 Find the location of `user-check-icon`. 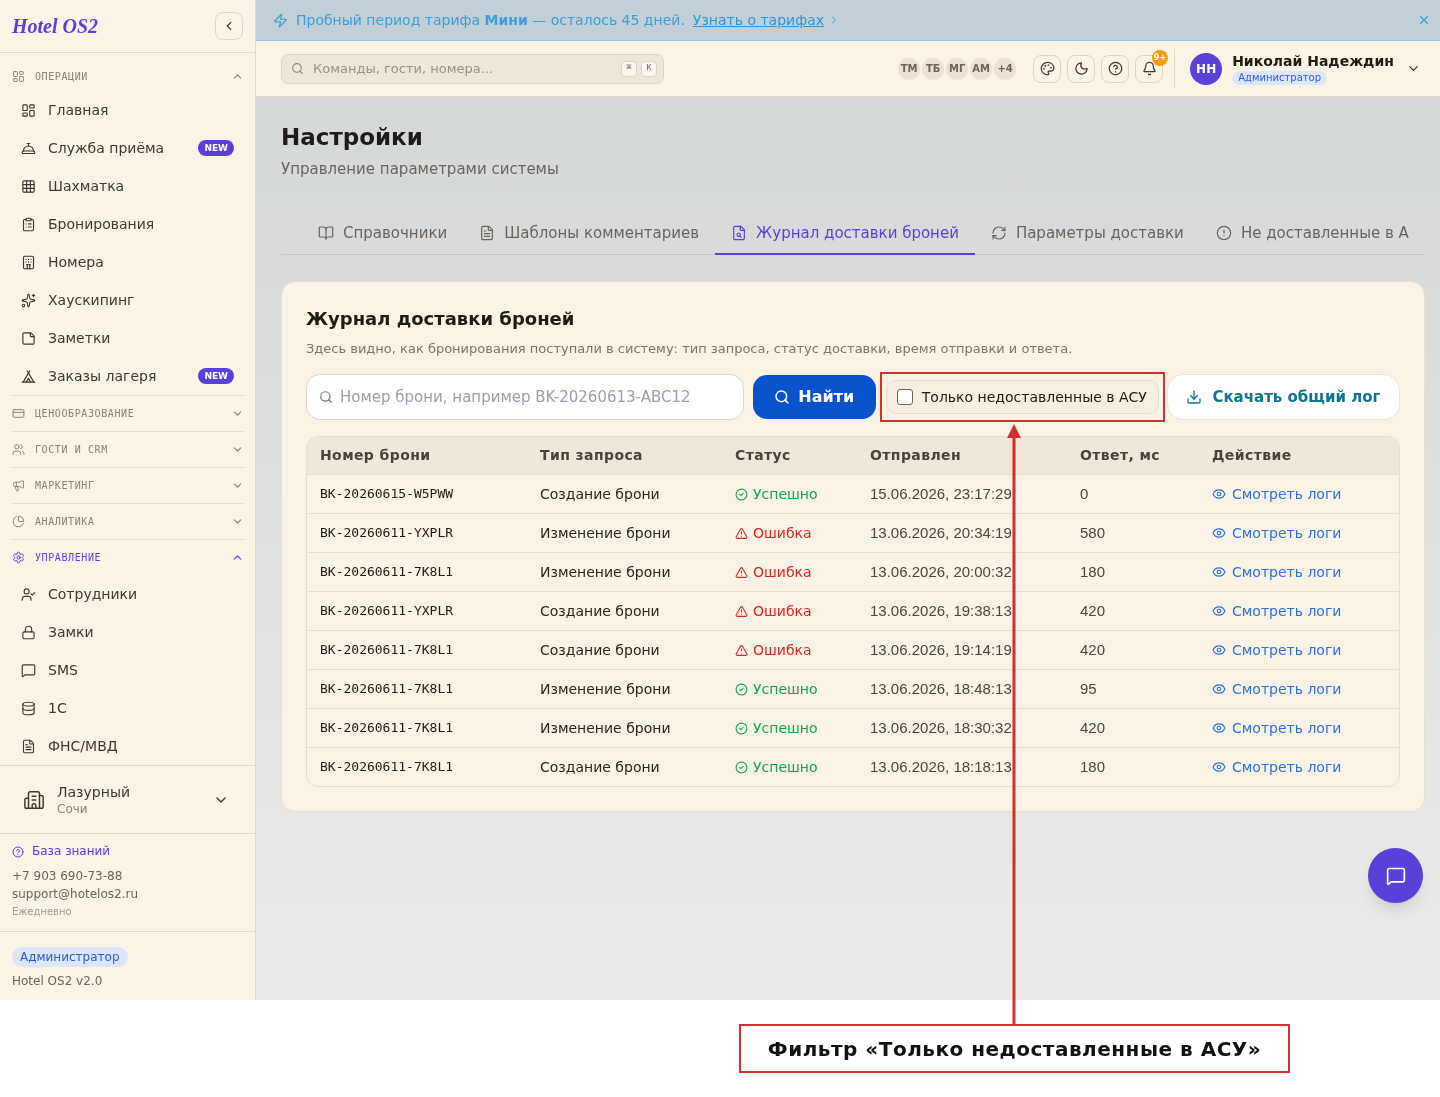

user-check-icon is located at coordinates (28, 594).